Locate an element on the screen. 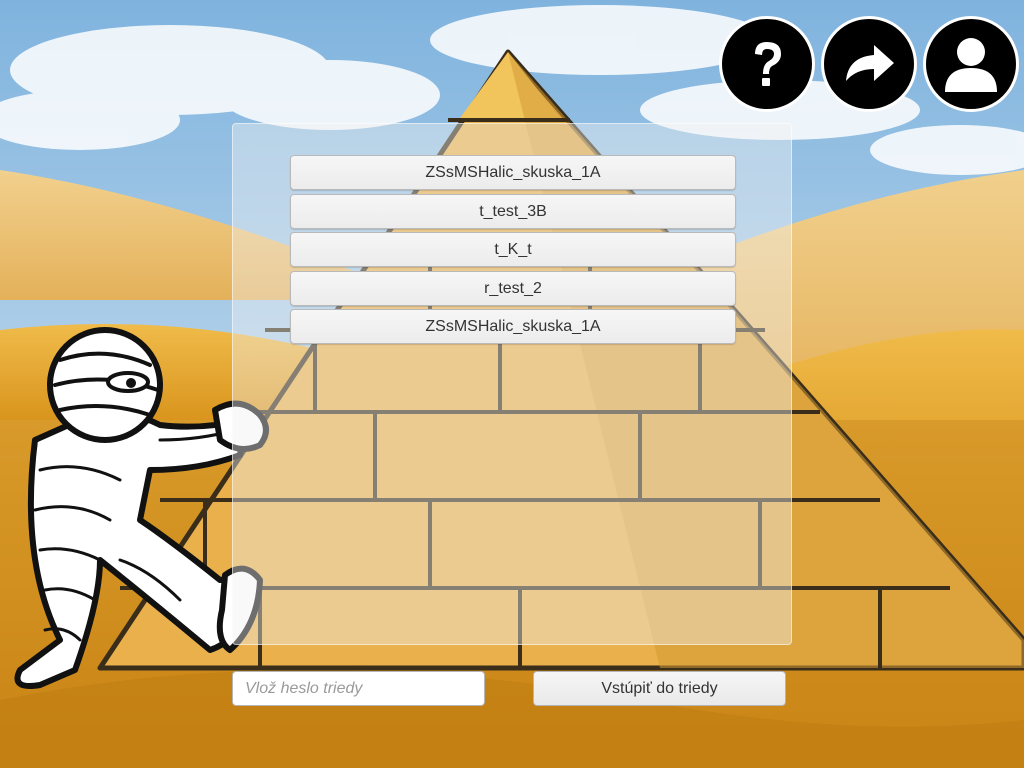  profile-button is located at coordinates (971, 64).